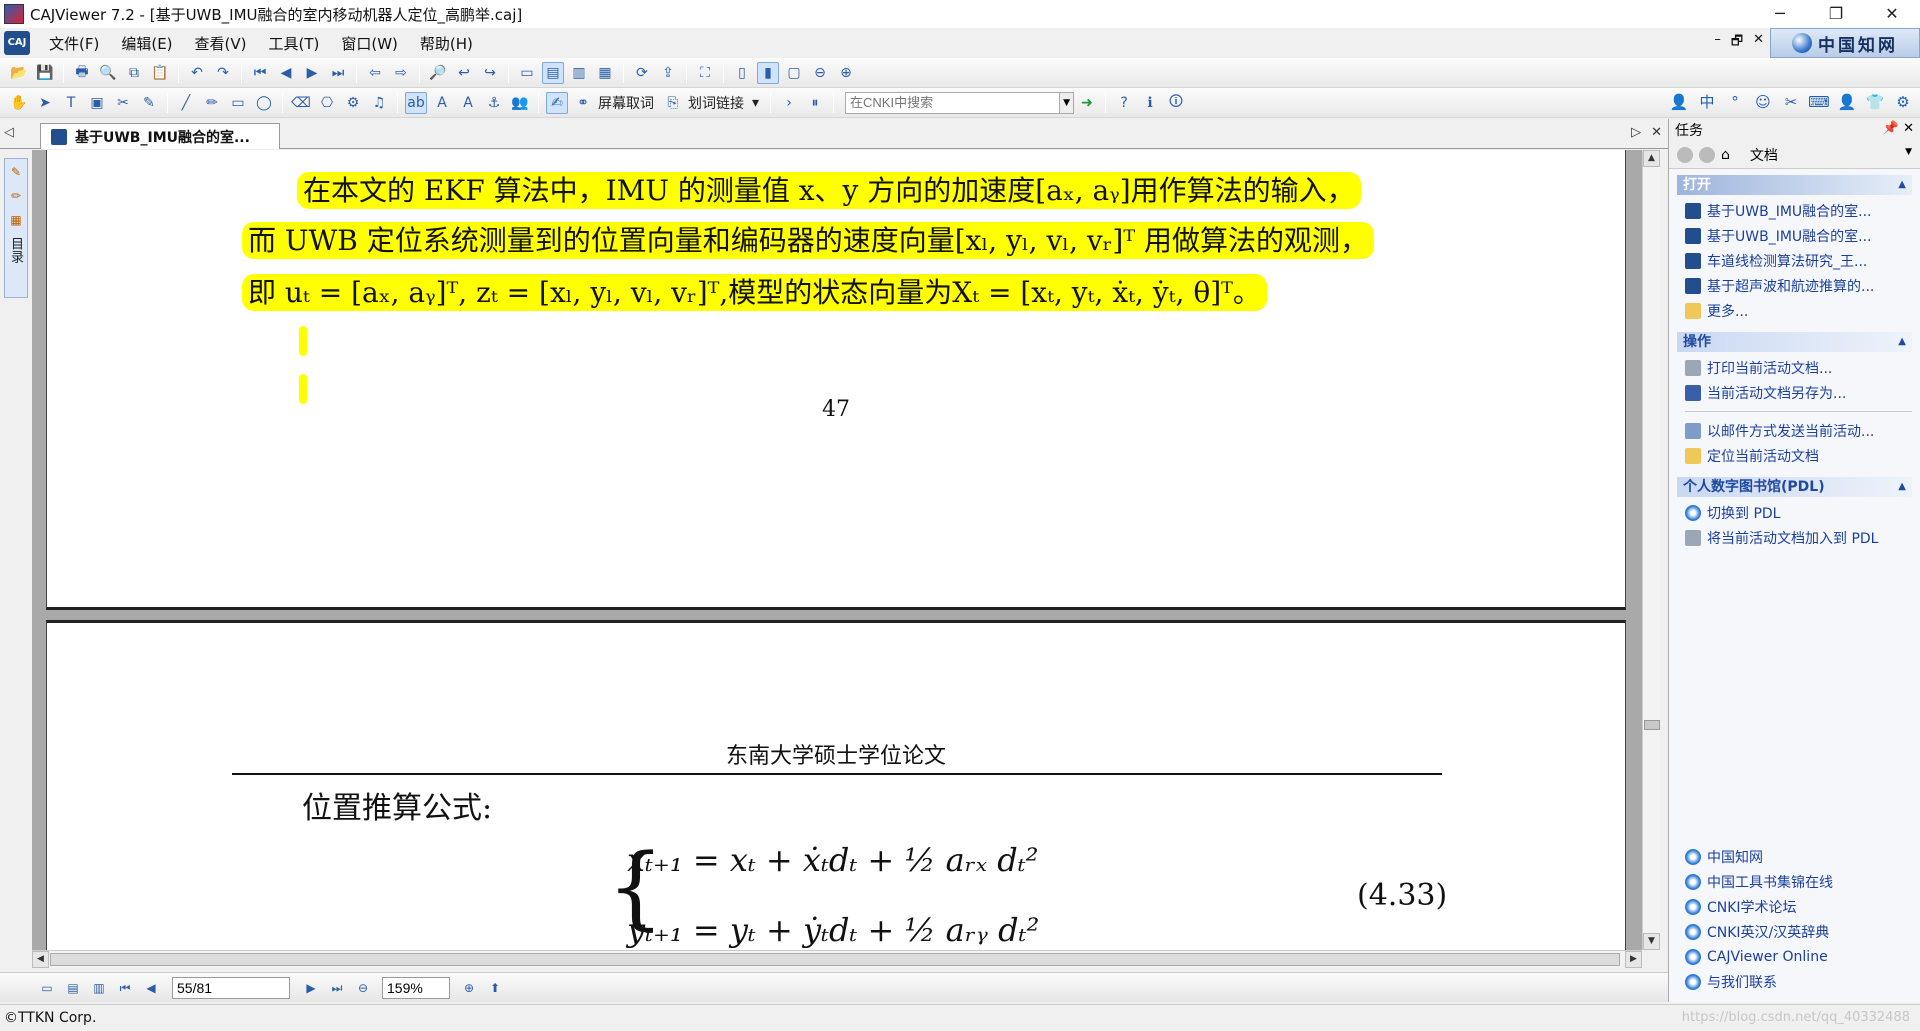 This screenshot has width=1920, height=1031. Describe the element at coordinates (605, 73) in the screenshot. I see `book-view-icon: ▦` at that location.